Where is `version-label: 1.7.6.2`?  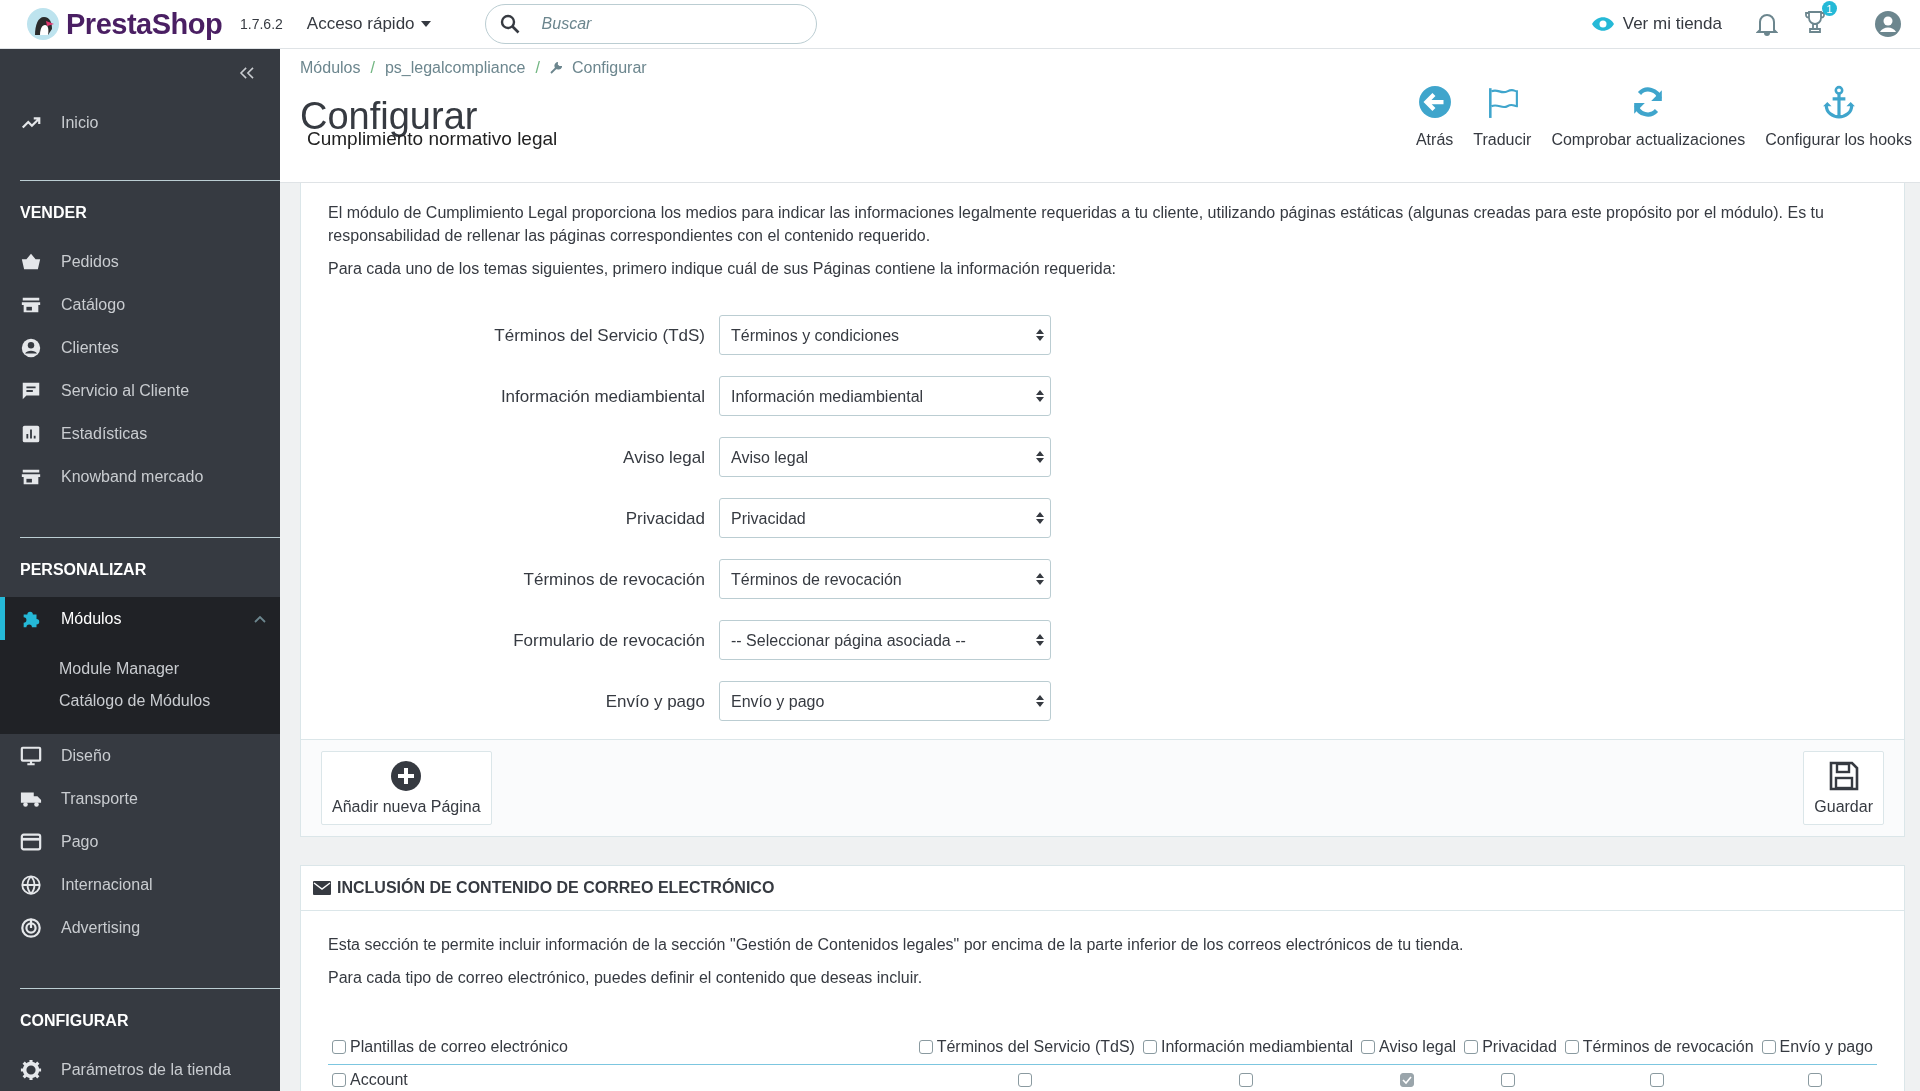
version-label: 1.7.6.2 is located at coordinates (261, 24).